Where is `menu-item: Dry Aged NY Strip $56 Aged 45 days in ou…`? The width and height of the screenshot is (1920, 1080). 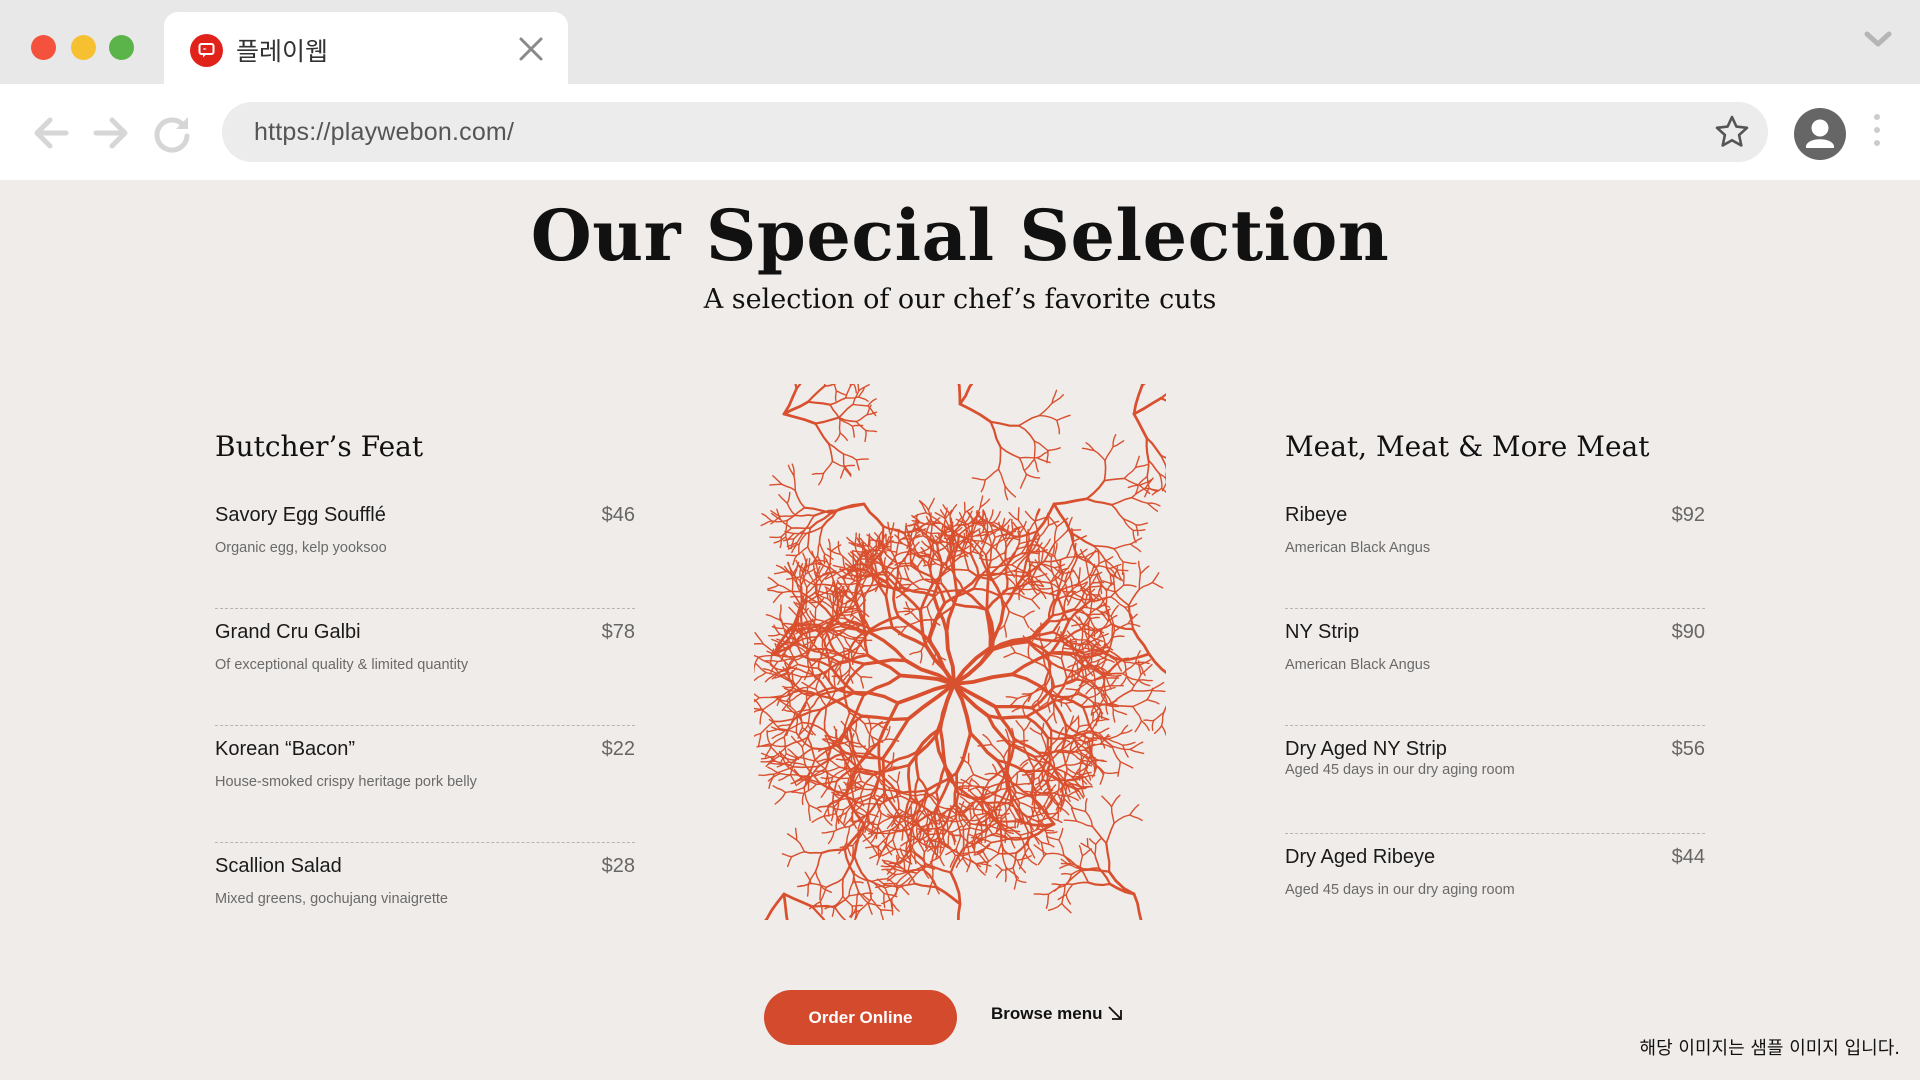
menu-item: Dry Aged NY Strip $56 Aged 45 days in ou… is located at coordinates (1495, 780).